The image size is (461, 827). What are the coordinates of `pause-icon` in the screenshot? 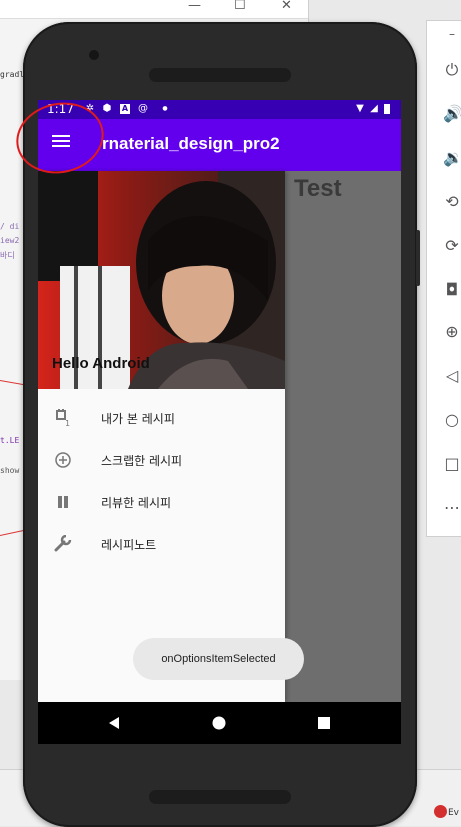 It's located at (63, 502).